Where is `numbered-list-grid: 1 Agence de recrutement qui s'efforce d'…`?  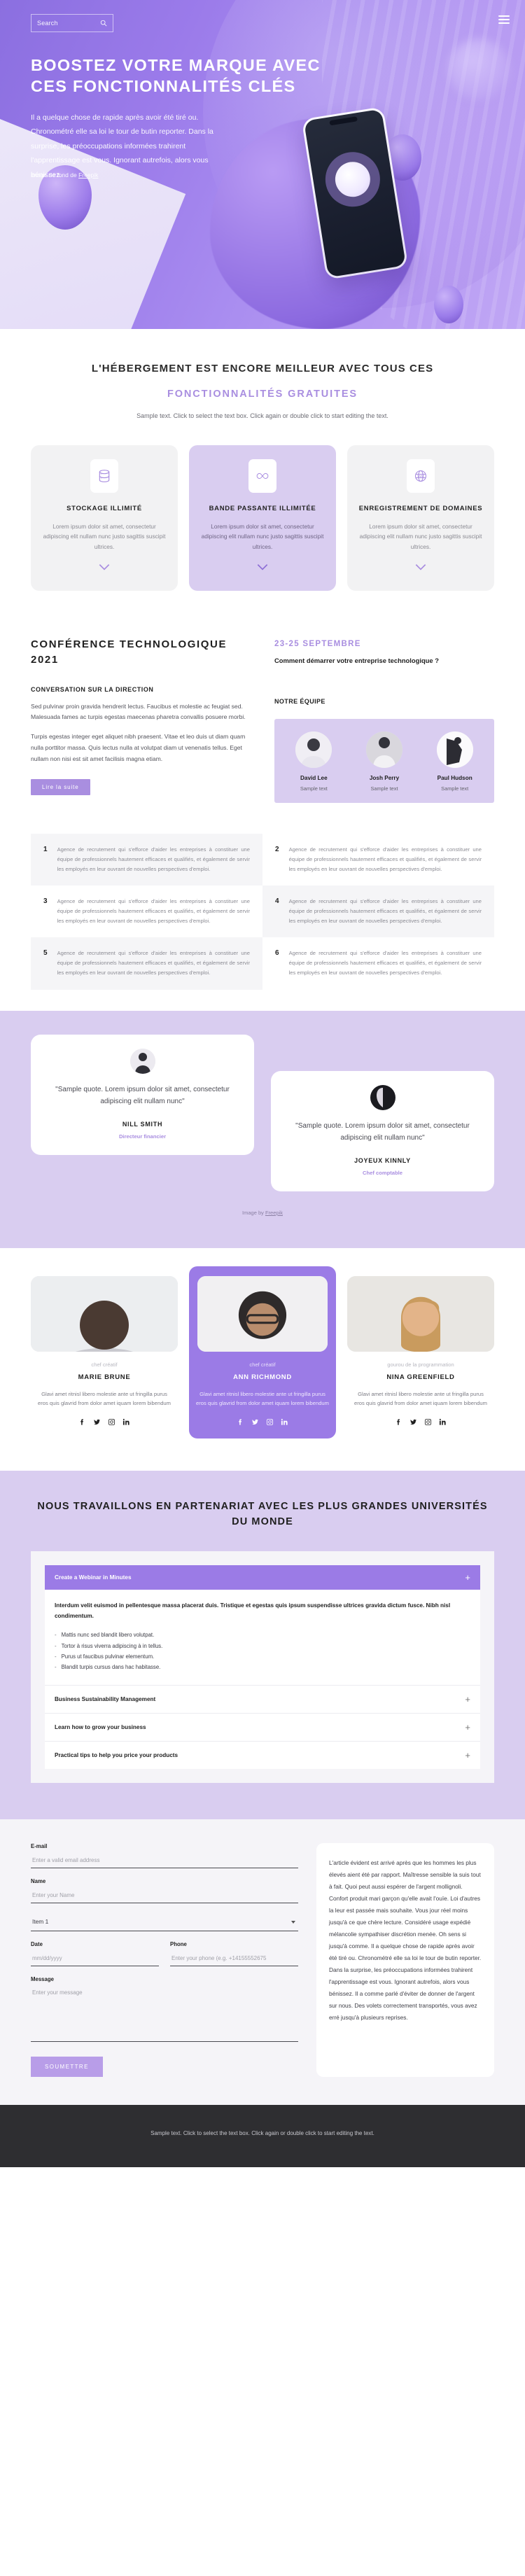
numbered-list-grid: 1 Agence de recrutement qui s'efforce d'… is located at coordinates (262, 922).